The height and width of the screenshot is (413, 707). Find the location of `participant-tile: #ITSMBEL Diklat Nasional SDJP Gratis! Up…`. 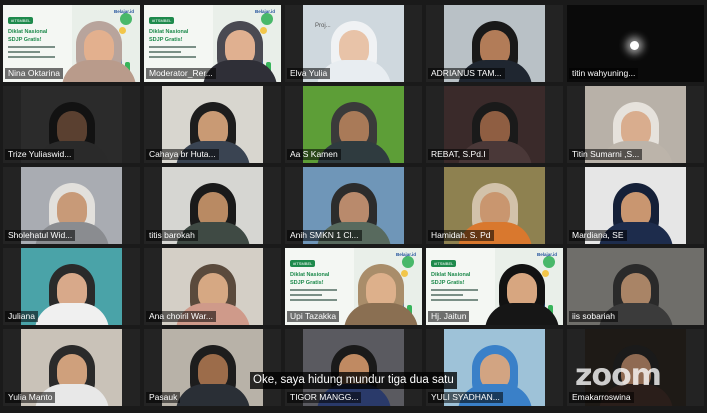

participant-tile: #ITSMBEL Diklat Nasional SDJP Gratis! Up… is located at coordinates (353, 286).